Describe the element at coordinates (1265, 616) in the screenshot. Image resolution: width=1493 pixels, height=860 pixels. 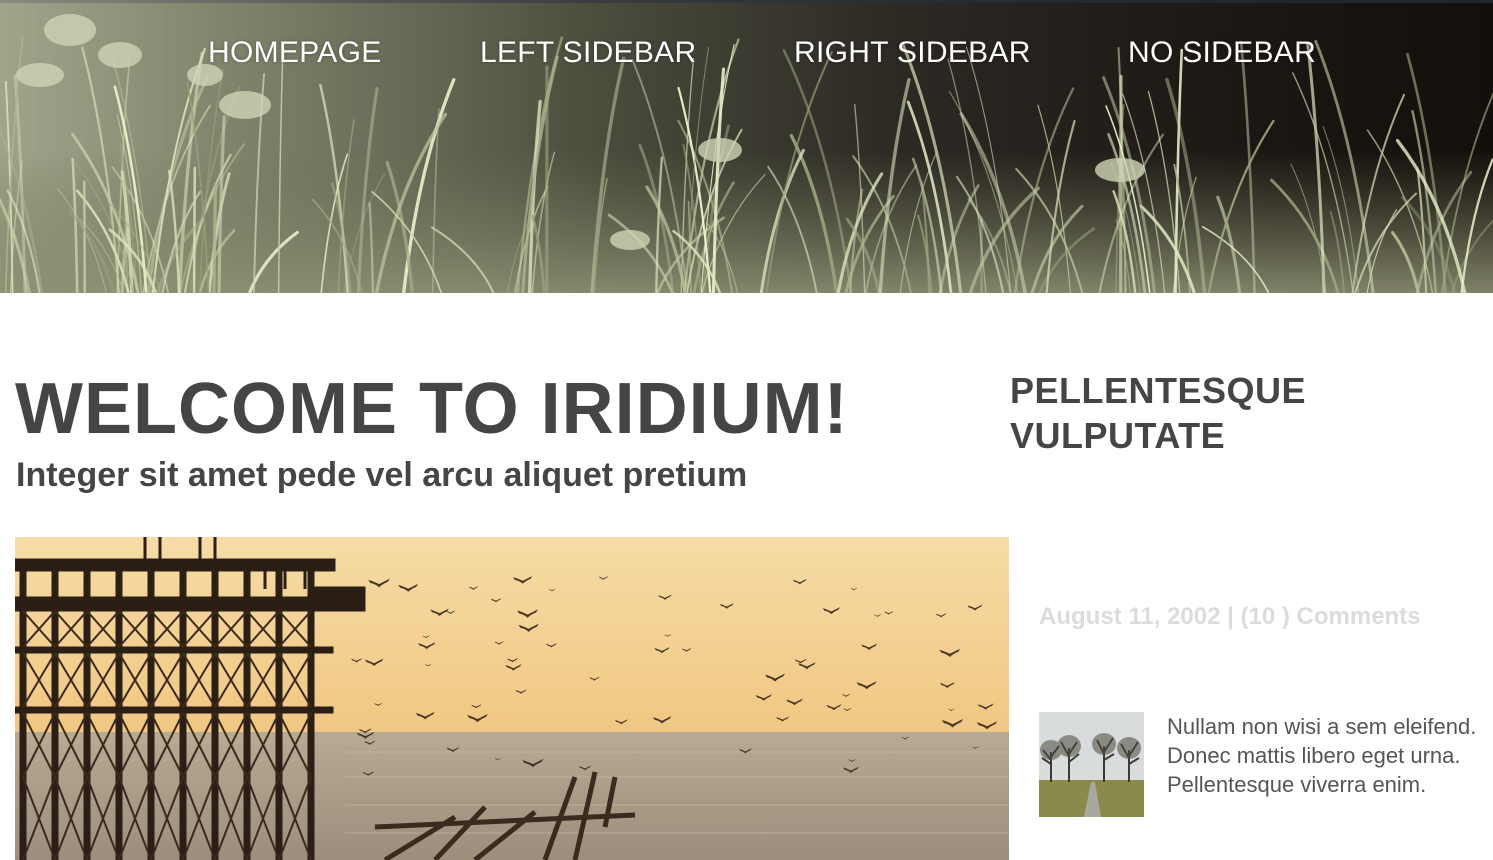
I see `comments-count: (10 )` at that location.